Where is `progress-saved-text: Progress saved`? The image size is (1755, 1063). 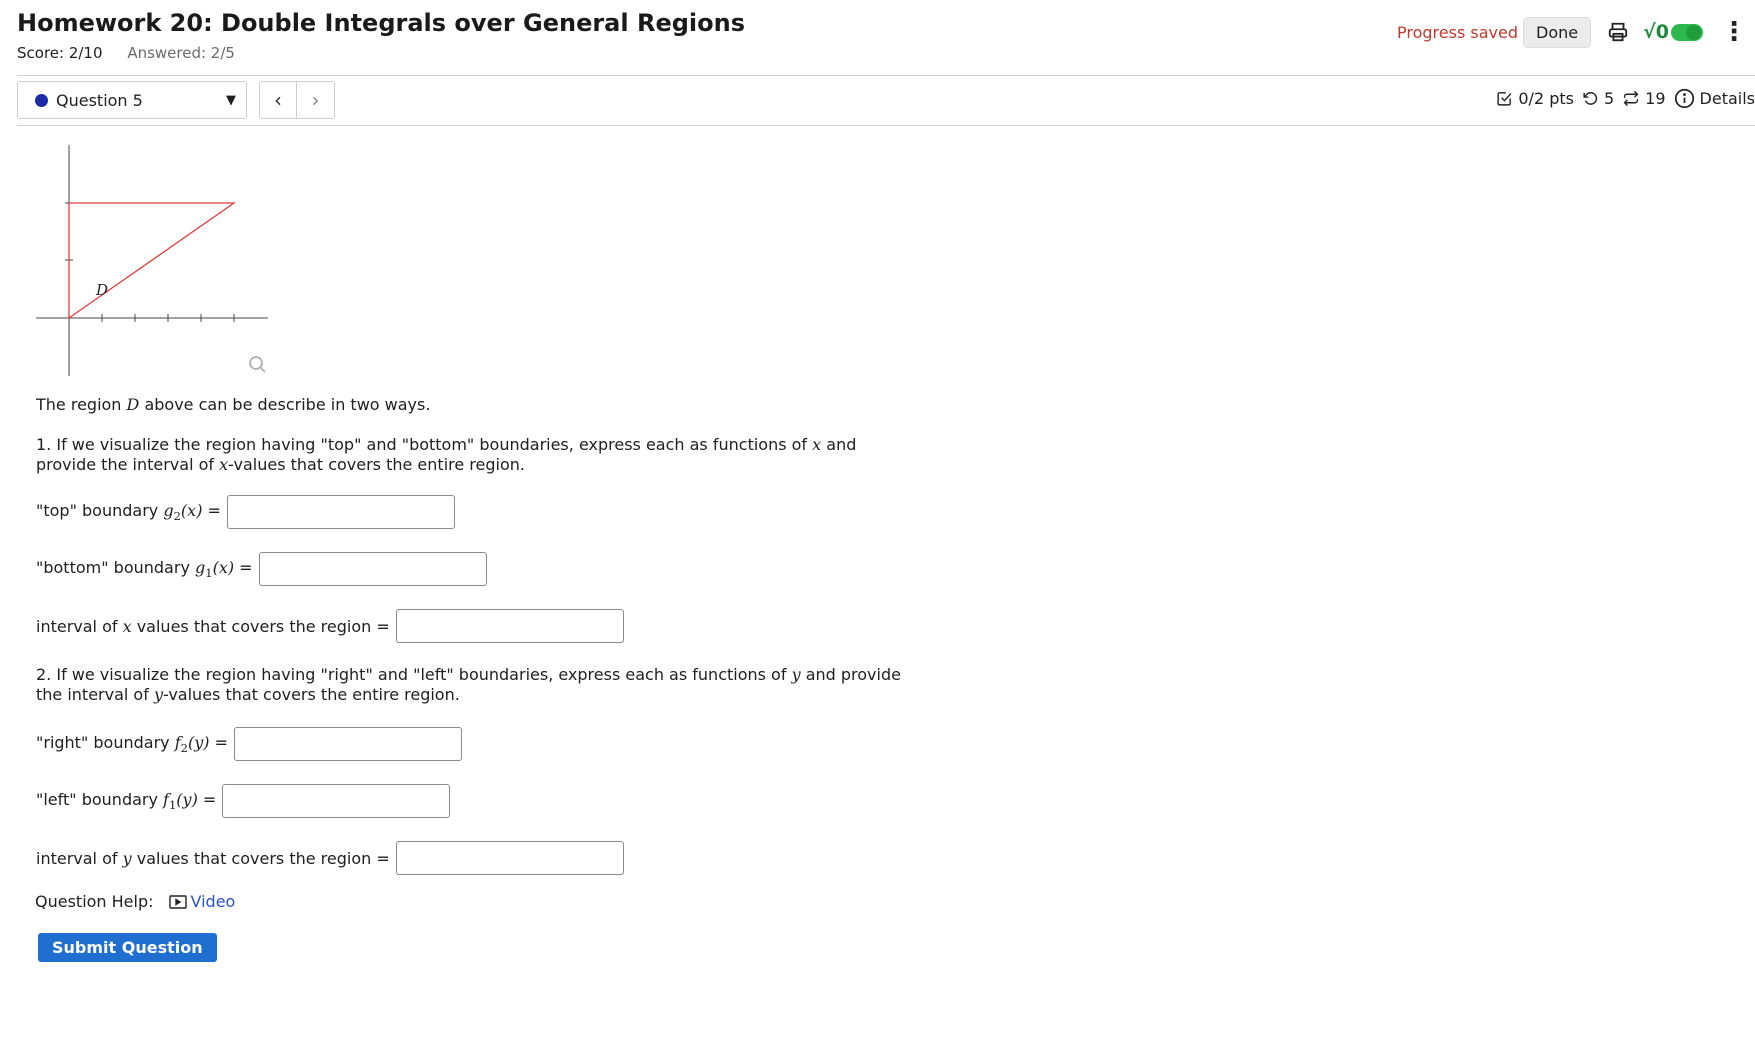
progress-saved-text: Progress saved is located at coordinates (1457, 32).